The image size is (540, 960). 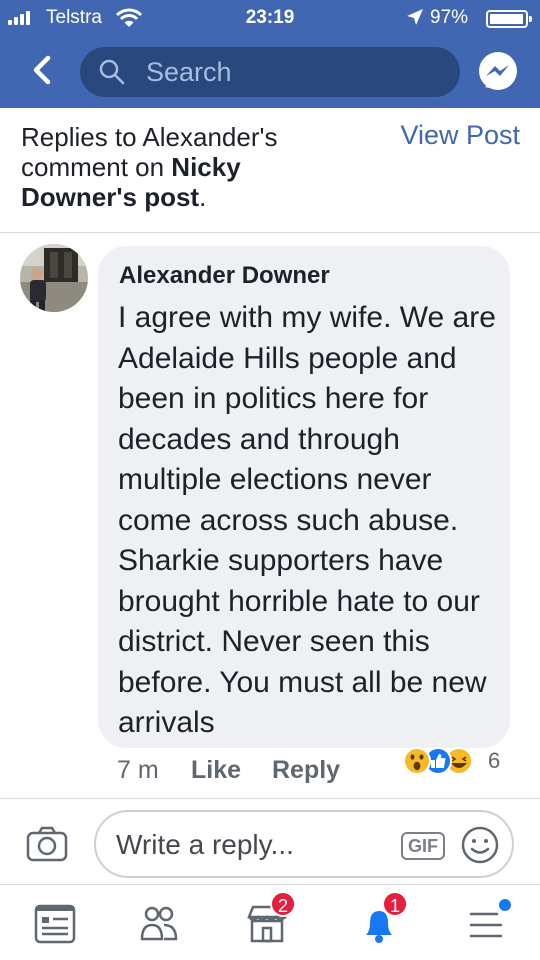 I want to click on marketplace-badge: 2, so click(x=283, y=904).